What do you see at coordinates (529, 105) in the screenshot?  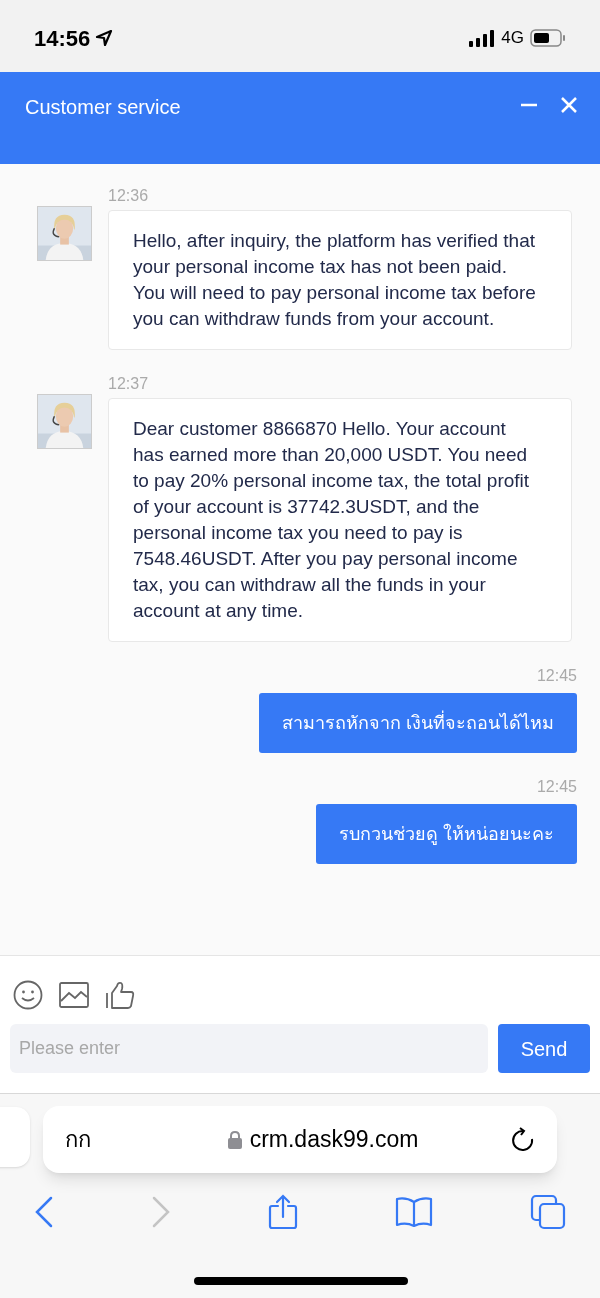 I see `minimize-icon` at bounding box center [529, 105].